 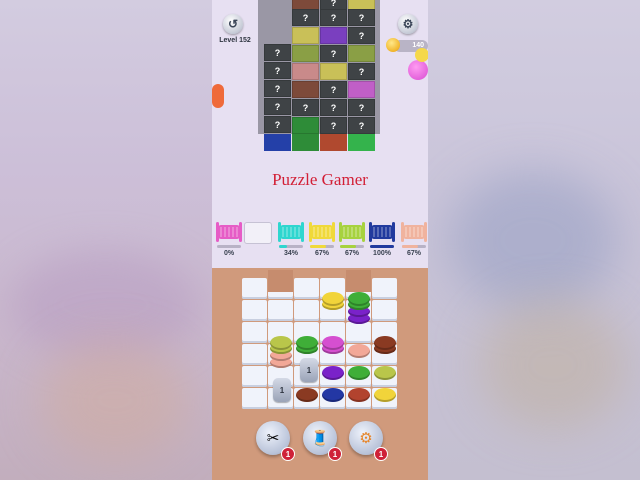 I want to click on spool-percent: 34%, so click(x=290, y=253).